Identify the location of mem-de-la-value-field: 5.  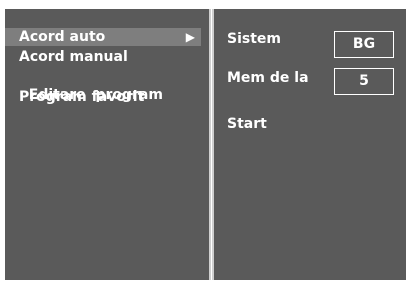
(364, 81).